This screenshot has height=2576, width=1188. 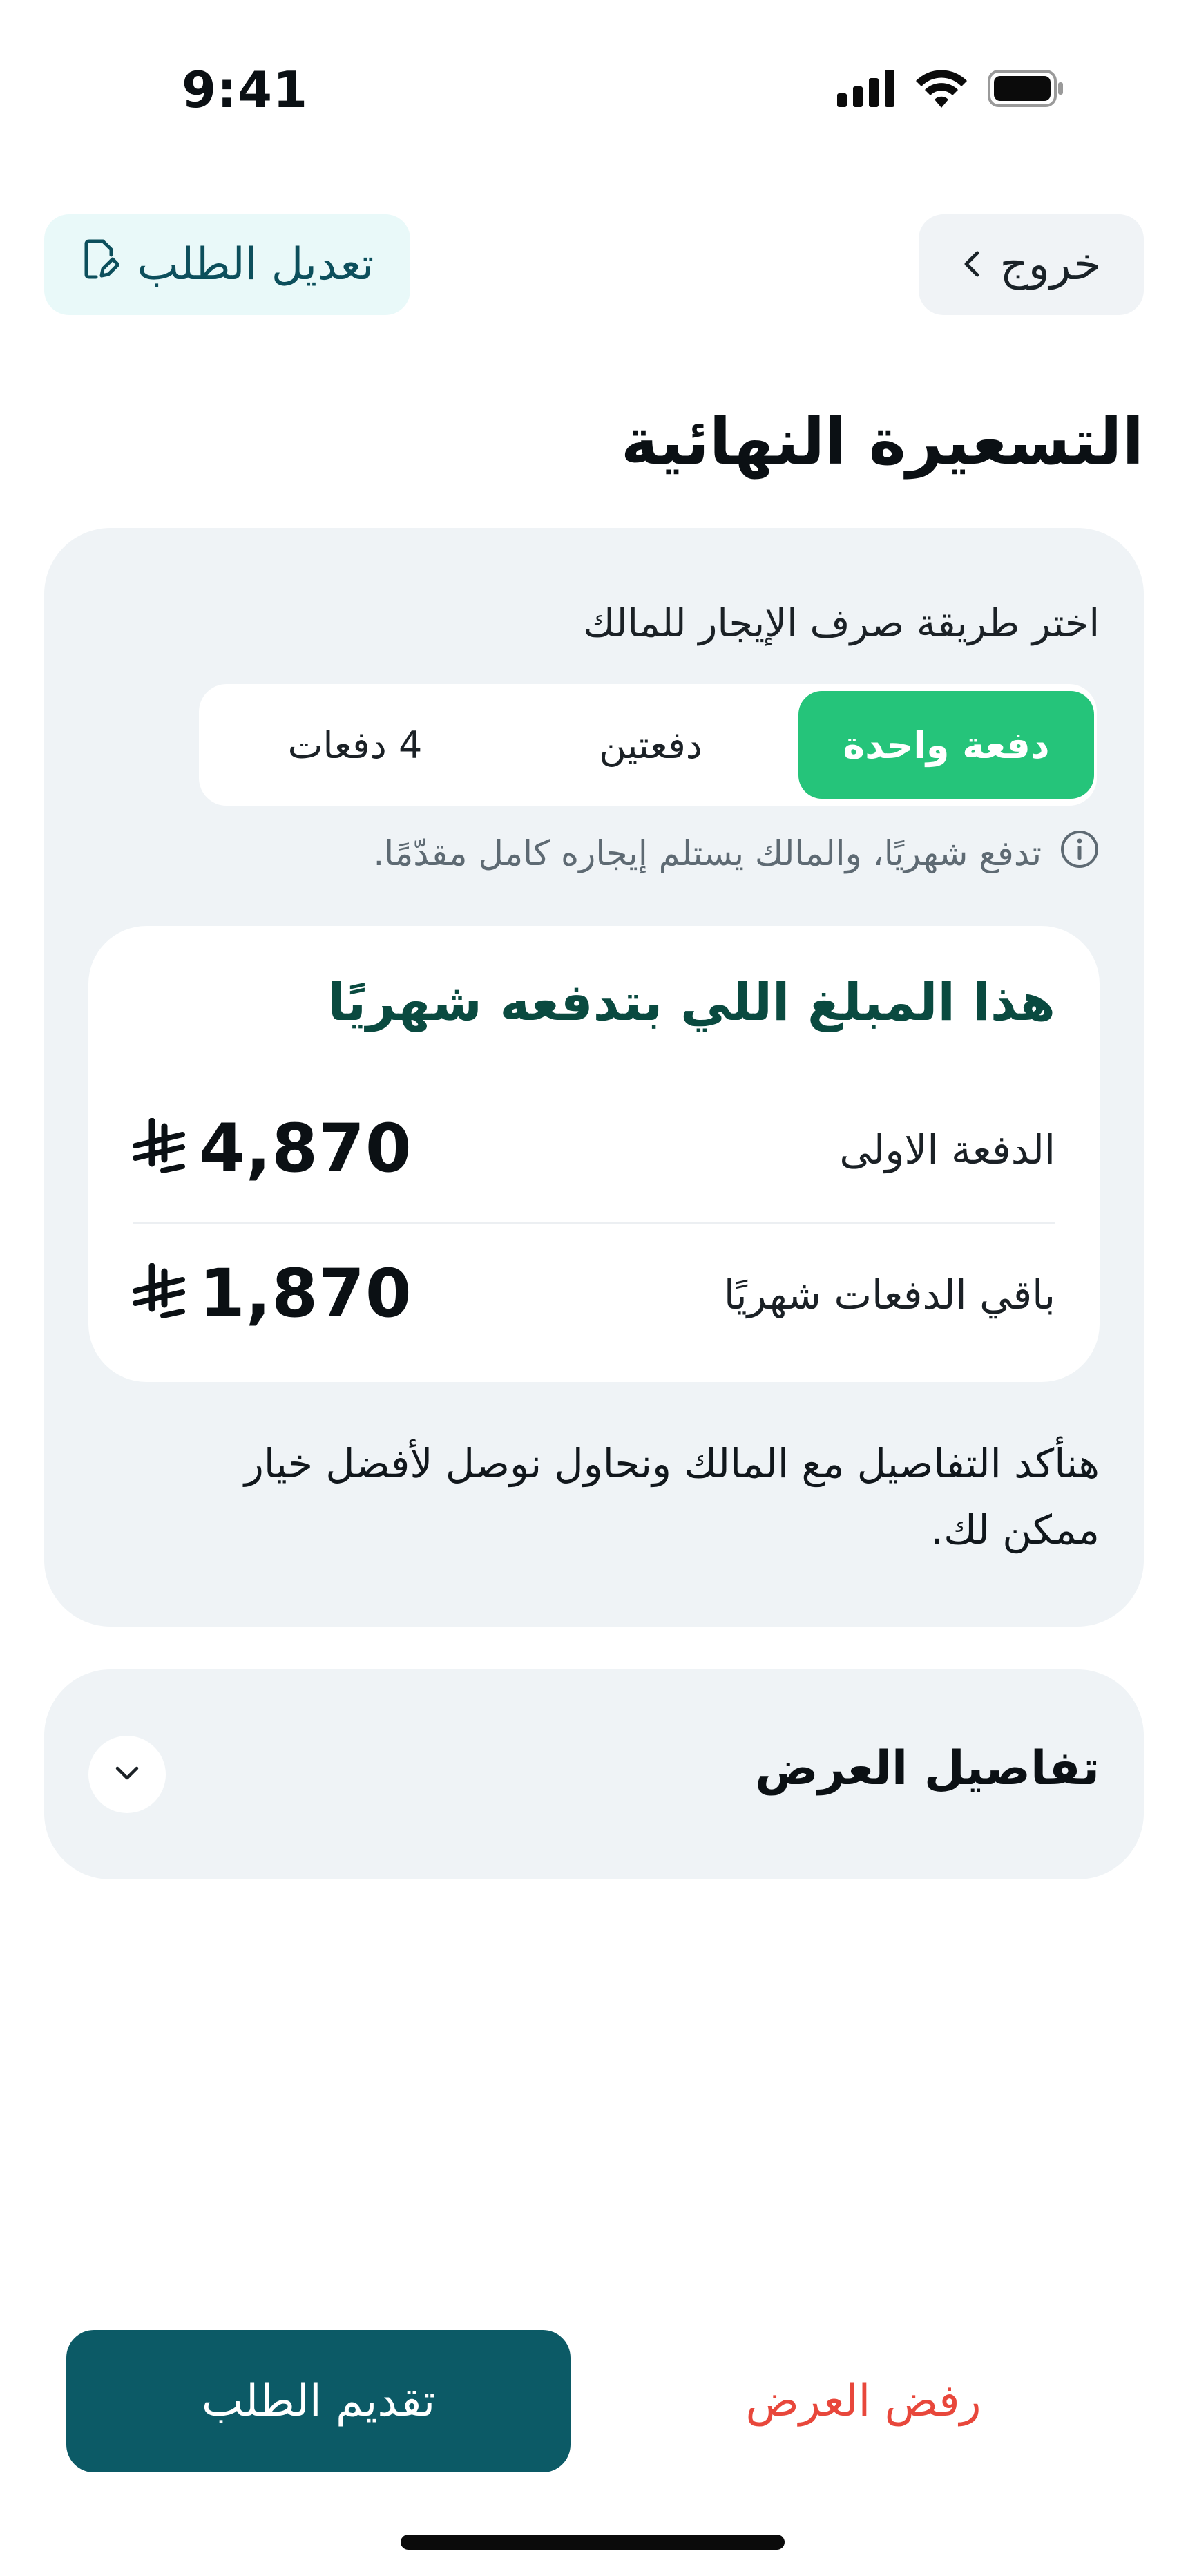 I want to click on option-four-payments: 4 دفعات, so click(x=355, y=745).